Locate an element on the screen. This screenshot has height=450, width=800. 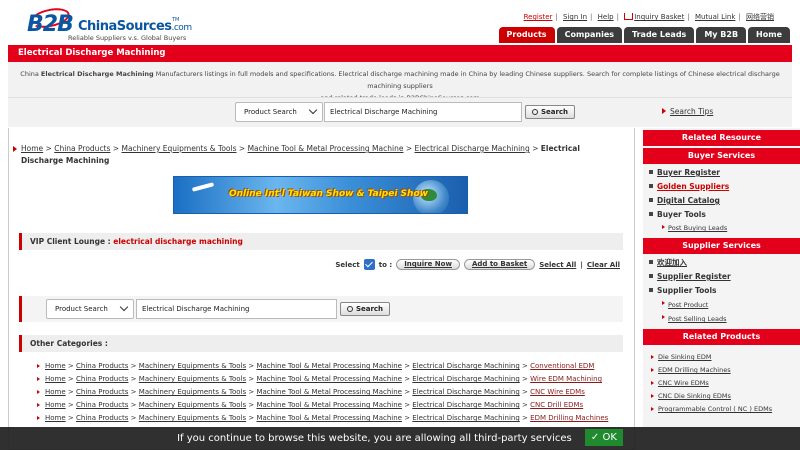
to-label: to : is located at coordinates (385, 264).